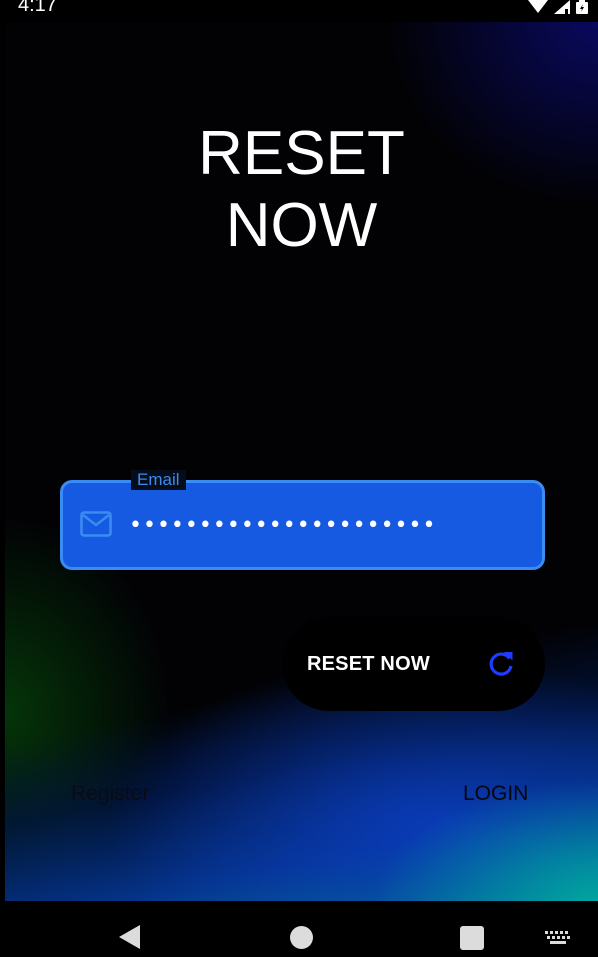 The image size is (598, 957). Describe the element at coordinates (37, 8) in the screenshot. I see `status-time: 4:17` at that location.